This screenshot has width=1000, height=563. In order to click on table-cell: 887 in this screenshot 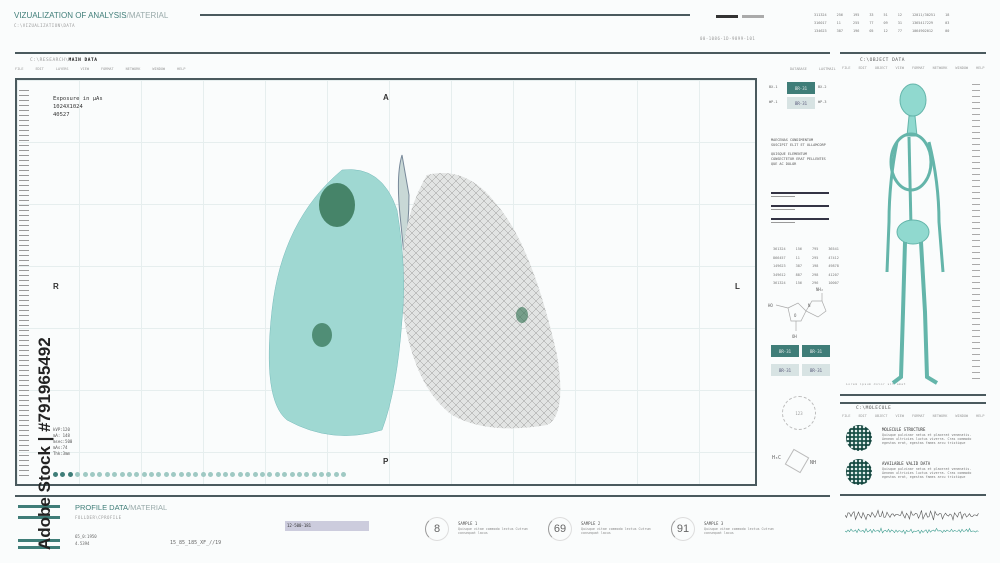, I will do `click(803, 275)`.